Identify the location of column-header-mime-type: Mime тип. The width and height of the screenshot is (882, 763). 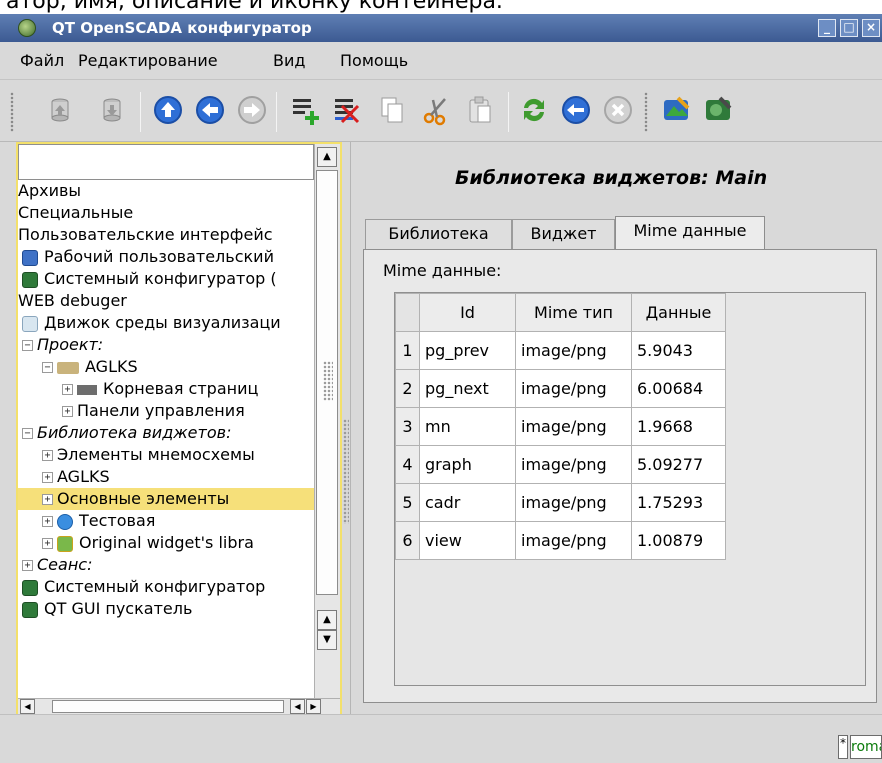
(573, 312).